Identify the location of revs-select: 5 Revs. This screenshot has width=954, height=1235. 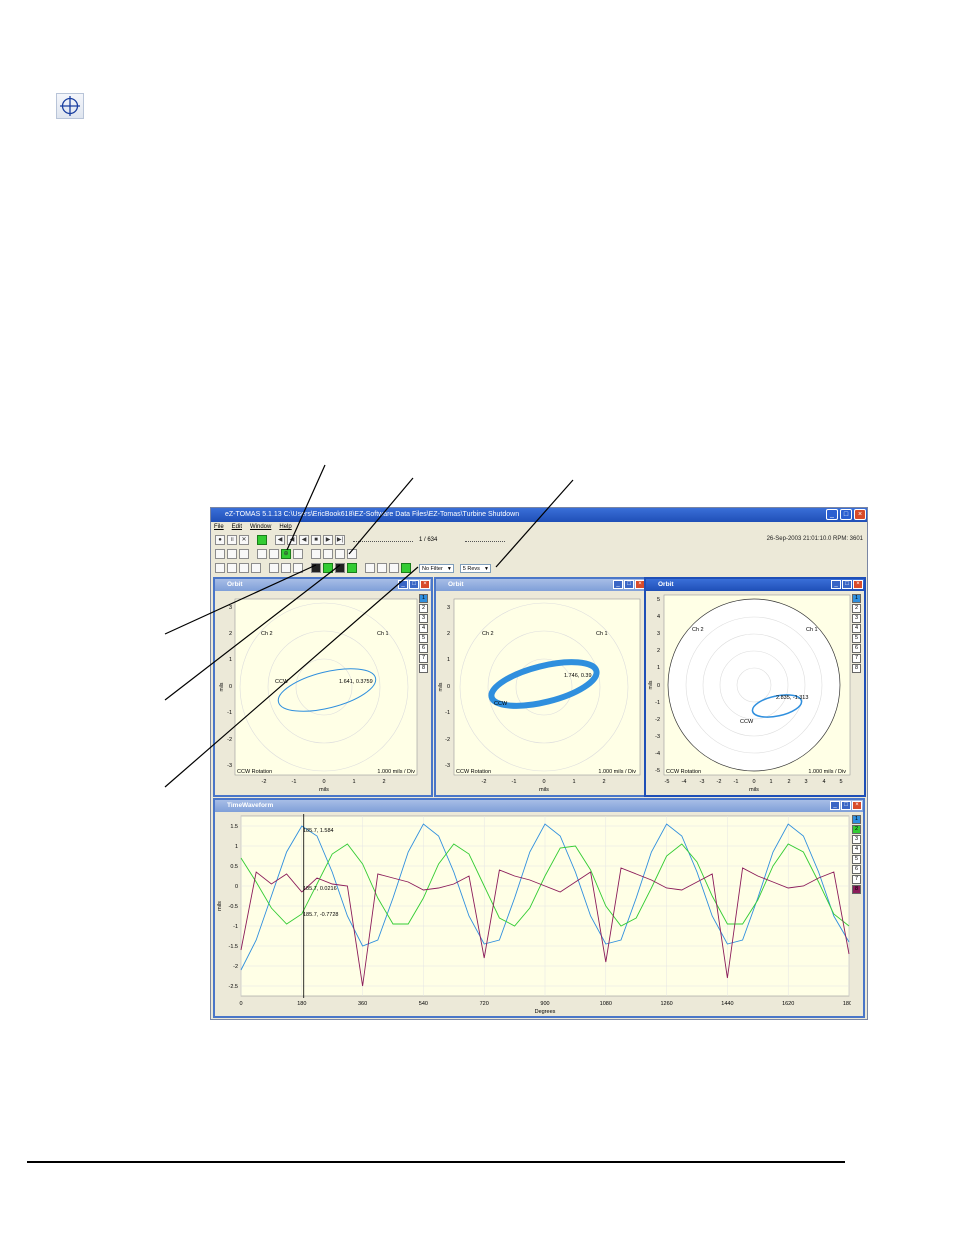
(475, 568).